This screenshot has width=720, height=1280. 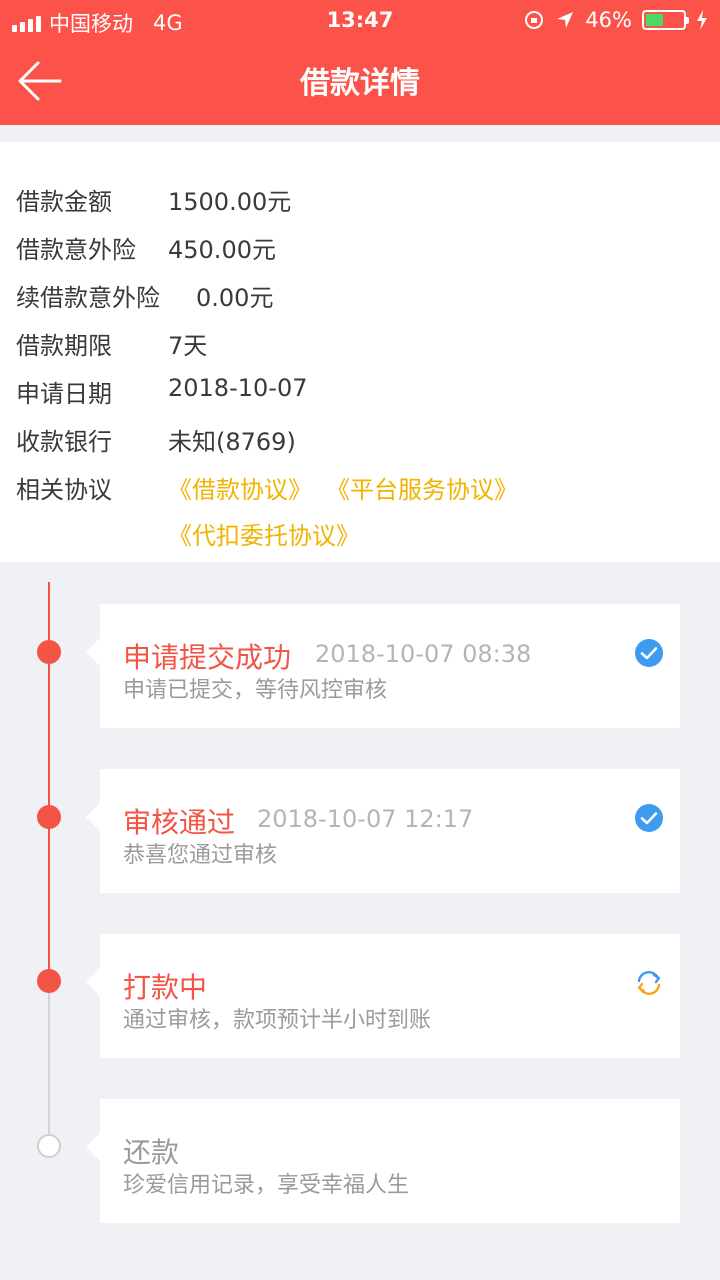 I want to click on timeline-dot-repay, so click(x=49, y=1146).